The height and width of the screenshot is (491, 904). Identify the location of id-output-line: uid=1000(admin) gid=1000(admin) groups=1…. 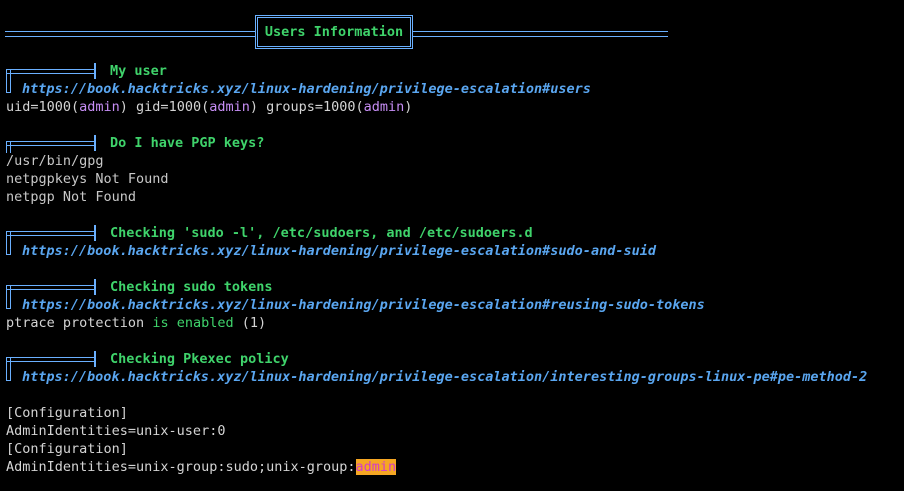
(209, 107).